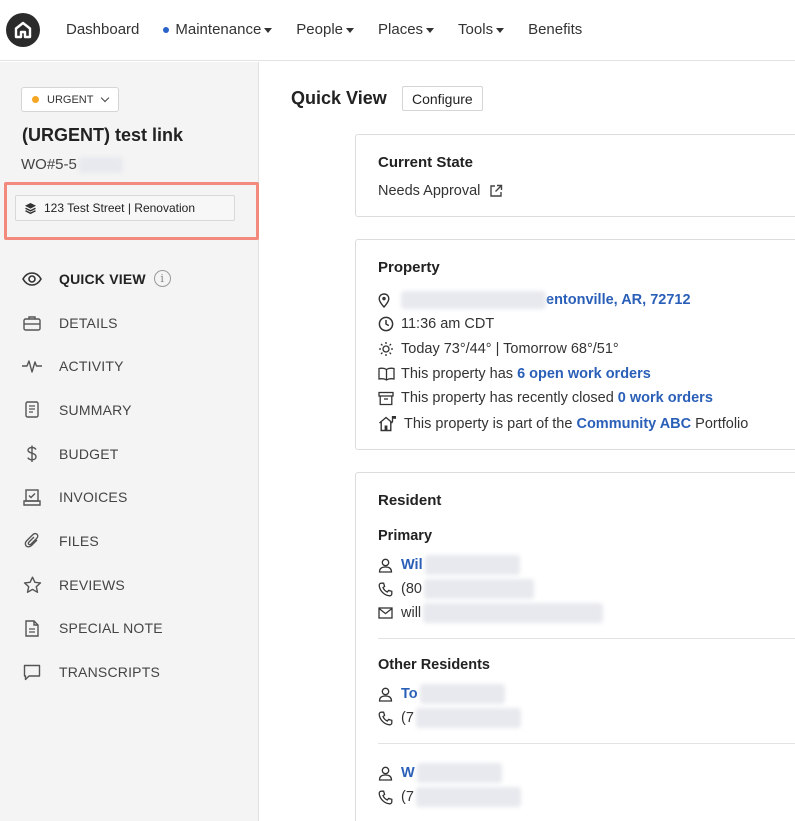  I want to click on nav-item-label: Maintenance, so click(218, 29).